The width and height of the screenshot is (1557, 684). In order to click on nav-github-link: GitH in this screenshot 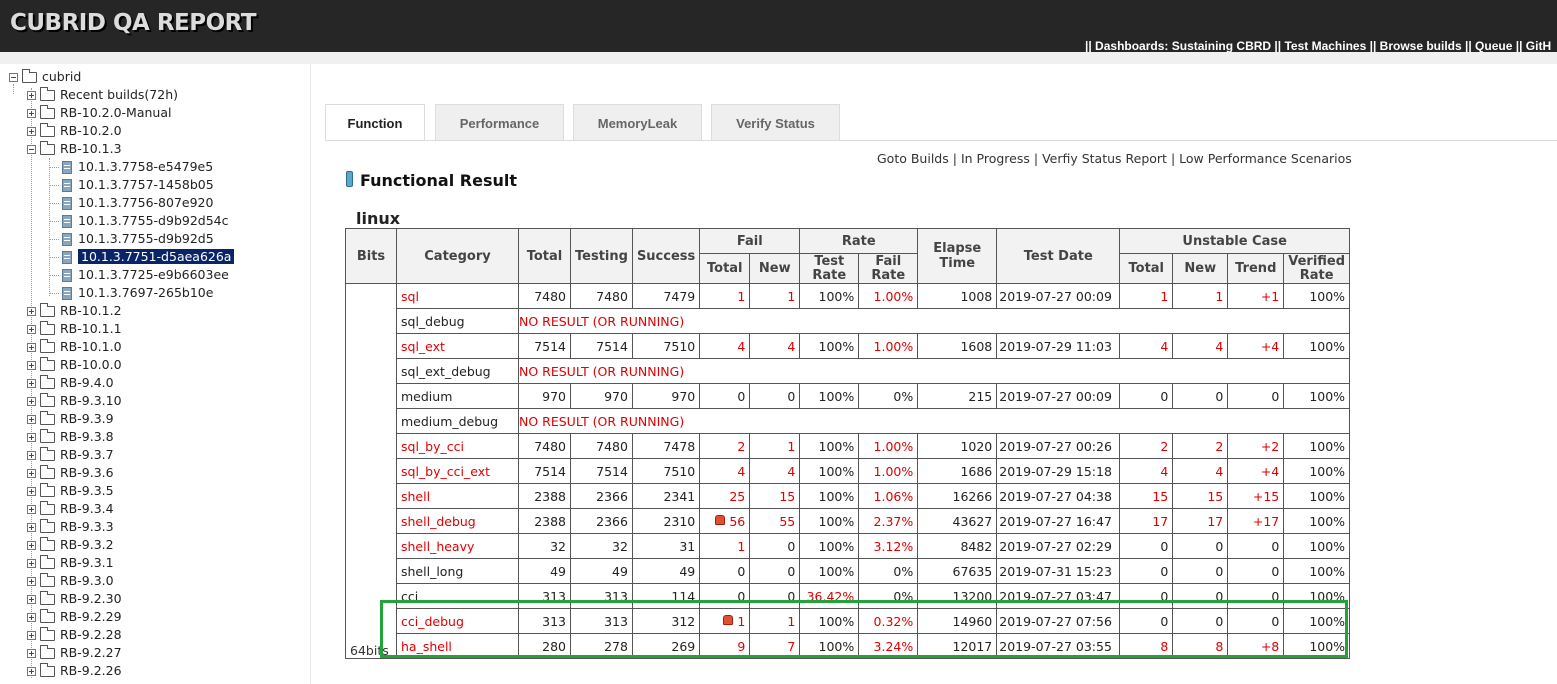, I will do `click(1536, 46)`.